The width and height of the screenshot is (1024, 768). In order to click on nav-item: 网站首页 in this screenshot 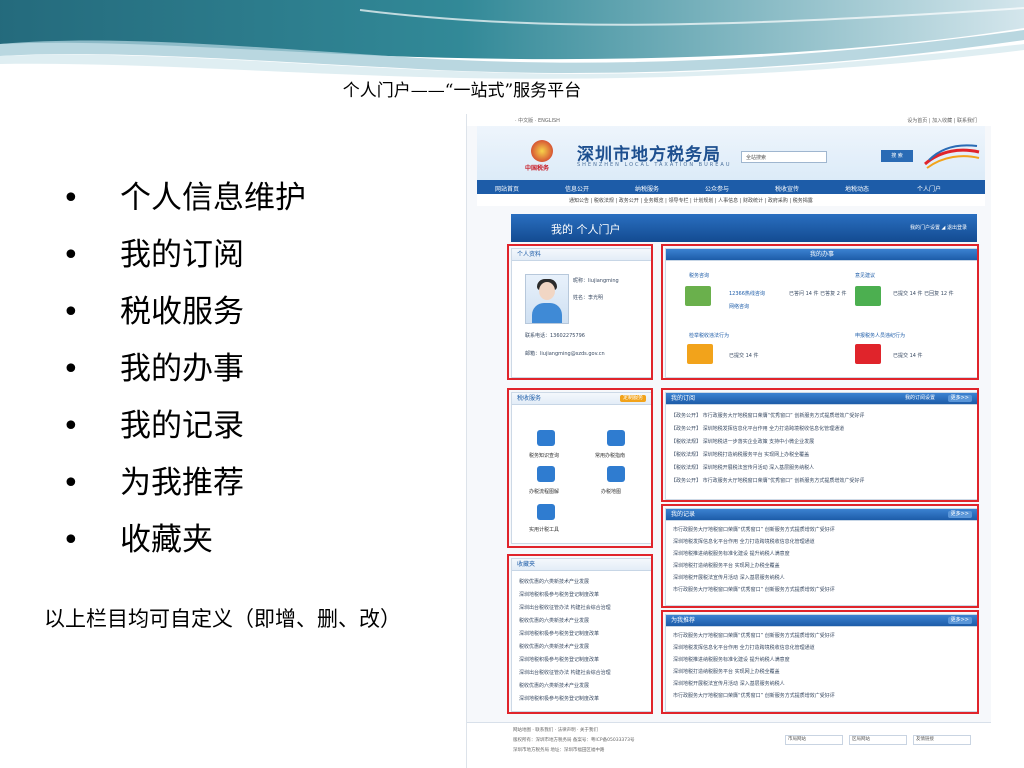, I will do `click(507, 188)`.